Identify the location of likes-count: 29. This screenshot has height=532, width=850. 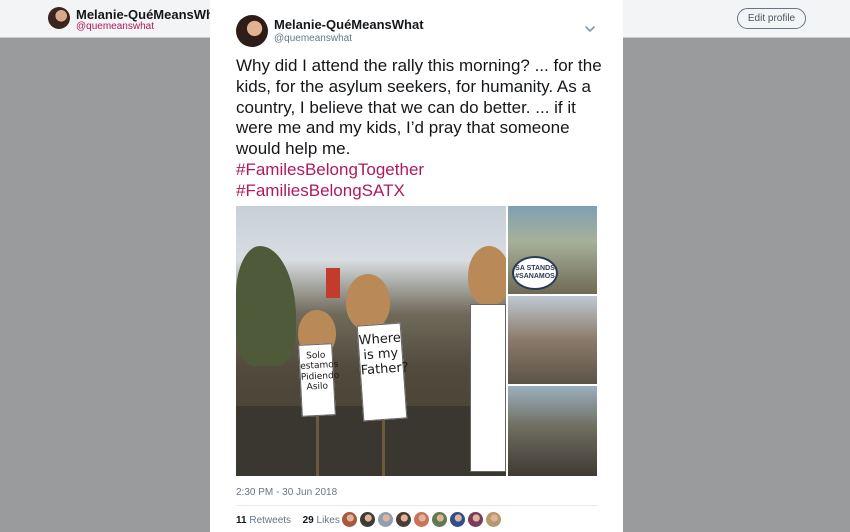
(308, 520).